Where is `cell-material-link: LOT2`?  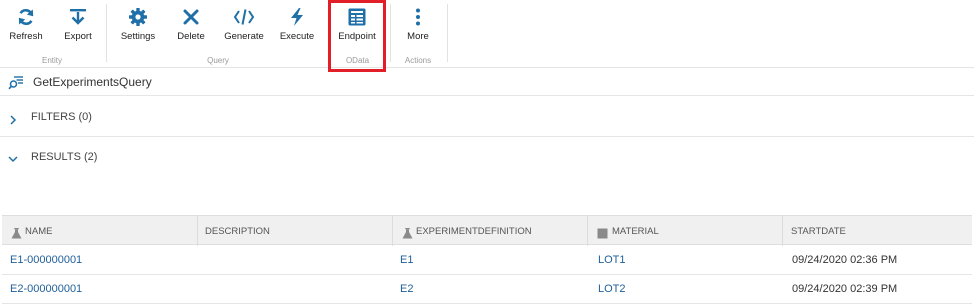 cell-material-link: LOT2 is located at coordinates (612, 289).